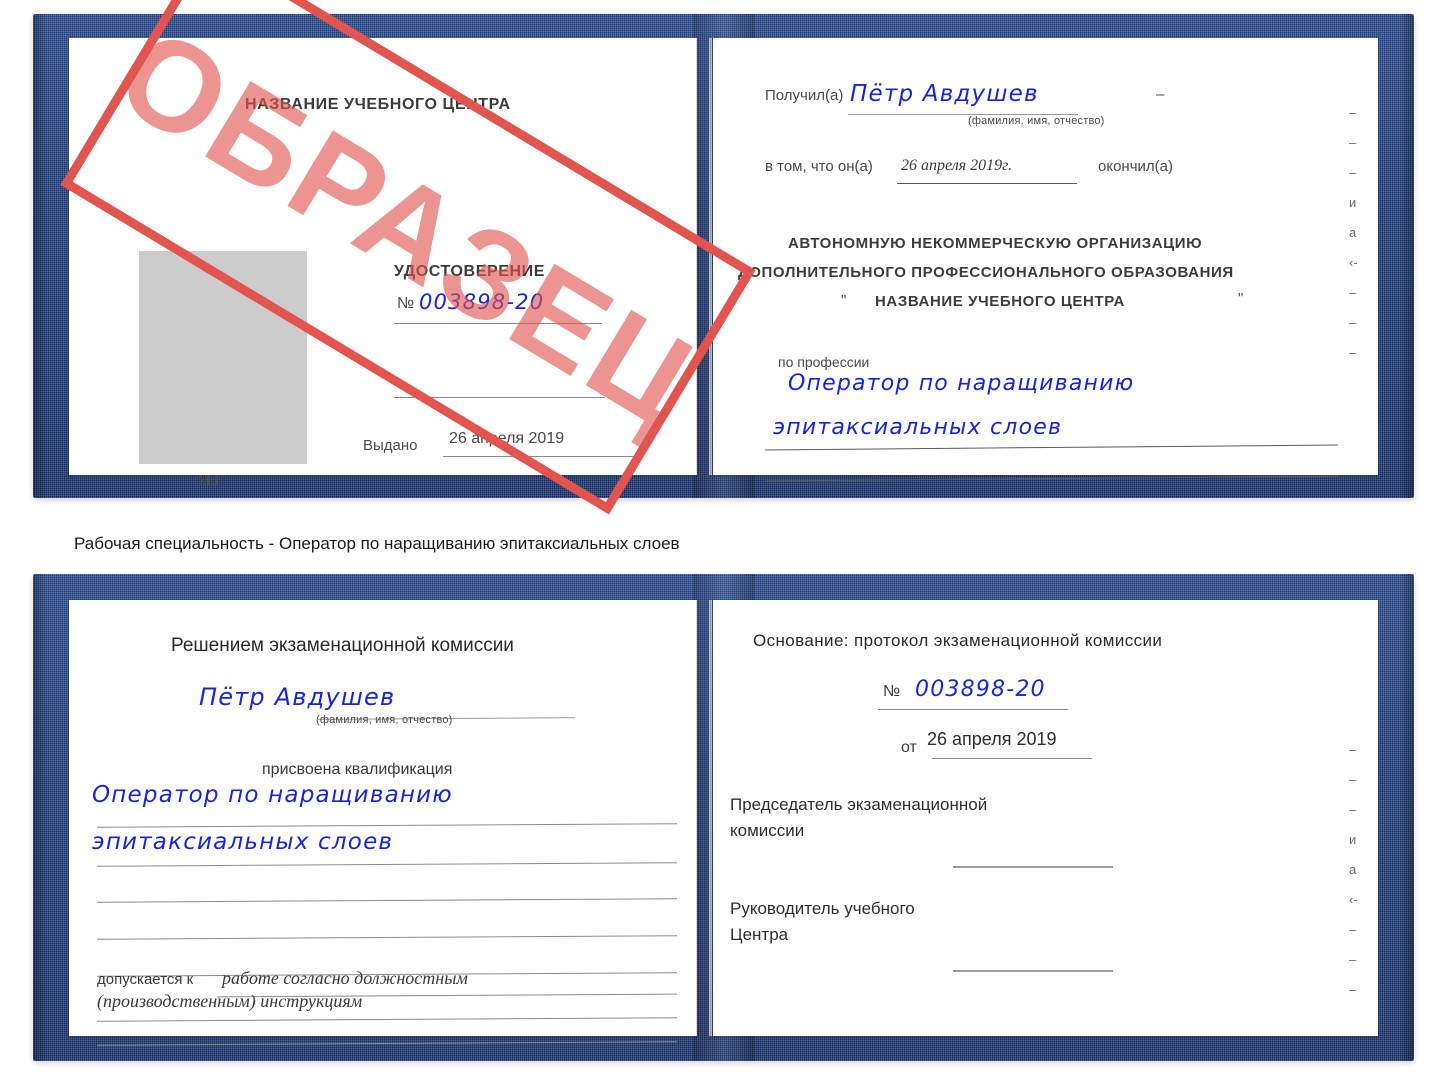 Image resolution: width=1448 pixels, height=1085 pixels. Describe the element at coordinates (1033, 867) in the screenshot. I see `chairman-signature-rule` at that location.